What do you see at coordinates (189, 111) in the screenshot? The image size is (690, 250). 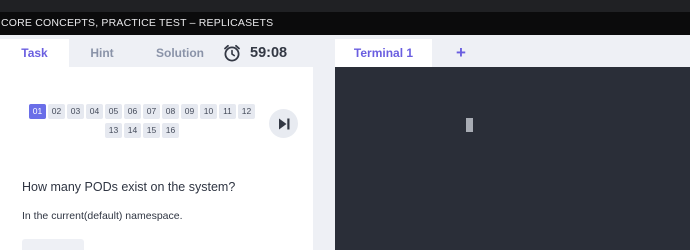 I see `question-badge-09: 09` at bounding box center [189, 111].